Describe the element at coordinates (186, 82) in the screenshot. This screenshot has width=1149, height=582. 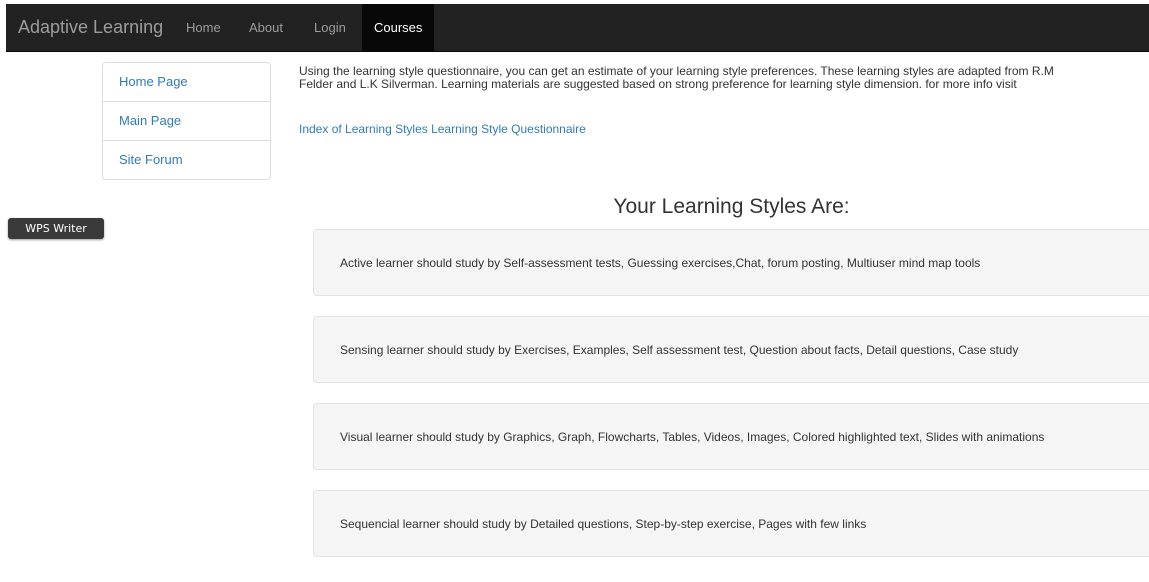
I see `sidebar-item-home-page: Home Page` at that location.